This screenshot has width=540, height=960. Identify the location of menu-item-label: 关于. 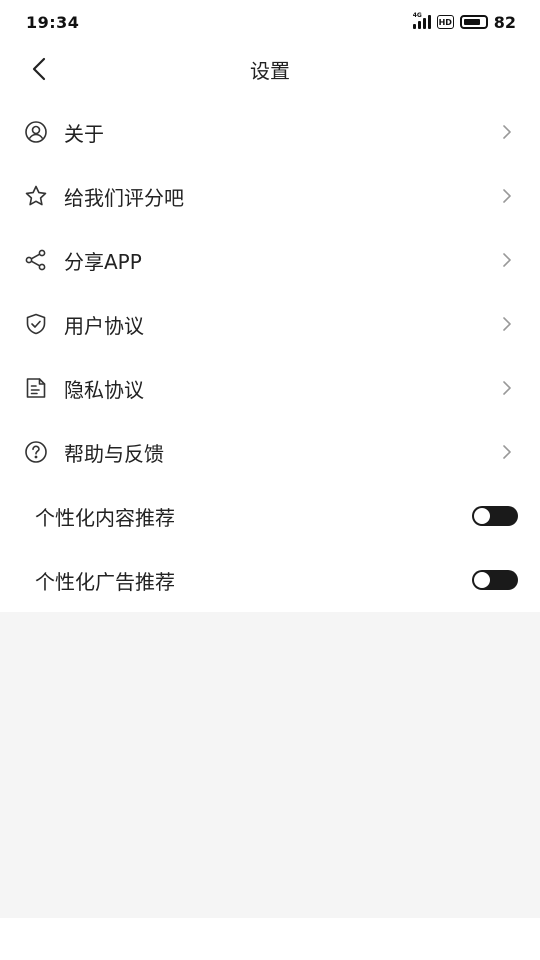
(84, 133).